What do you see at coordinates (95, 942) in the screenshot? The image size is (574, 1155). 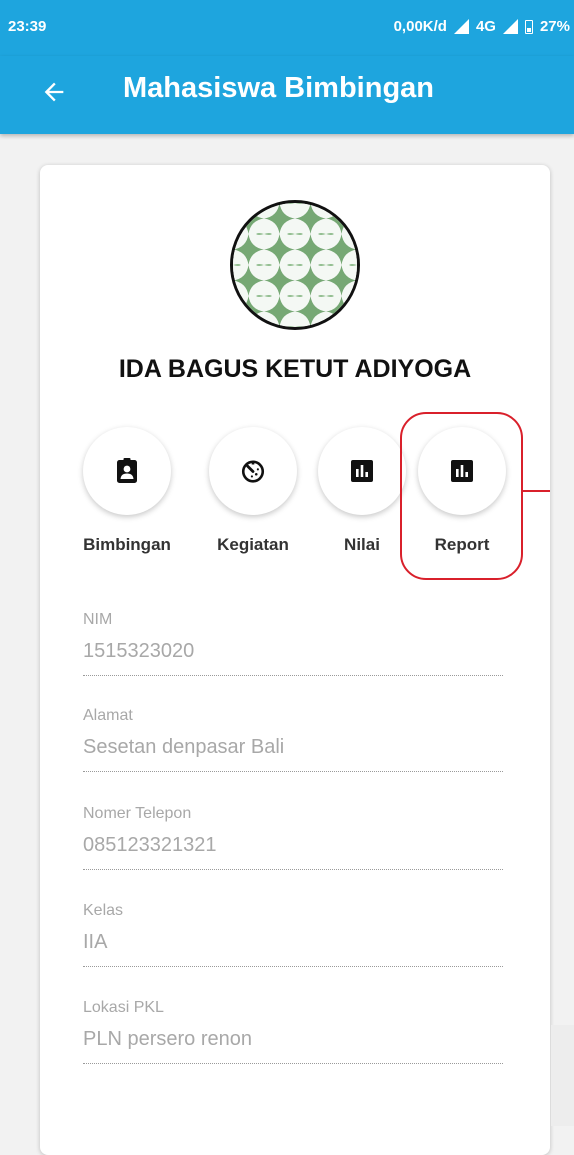 I see `field-value: IIA` at bounding box center [95, 942].